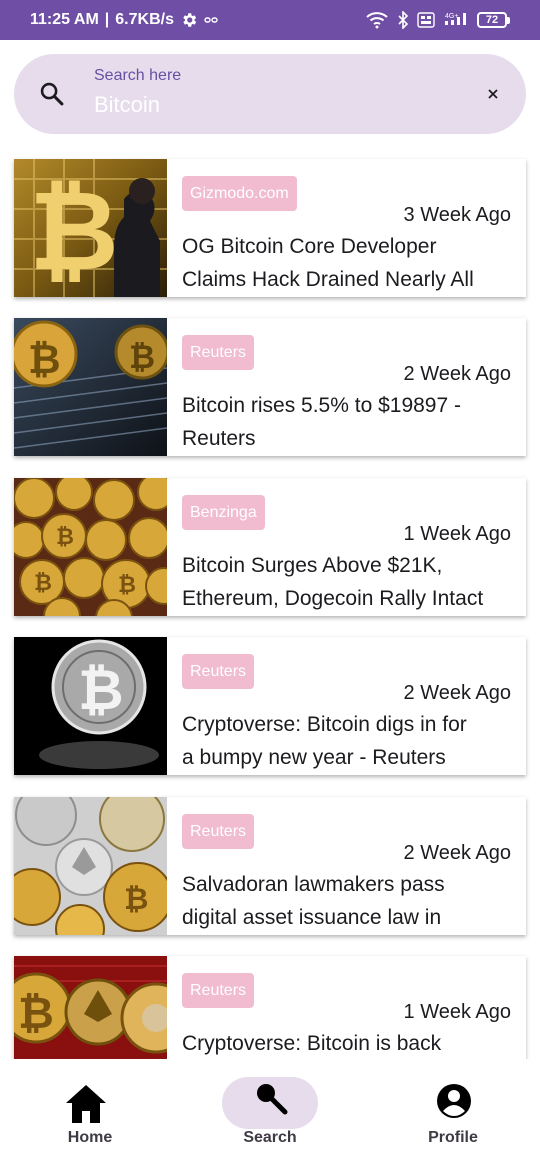  Describe the element at coordinates (127, 105) in the screenshot. I see `search-input: Bitcoin` at that location.